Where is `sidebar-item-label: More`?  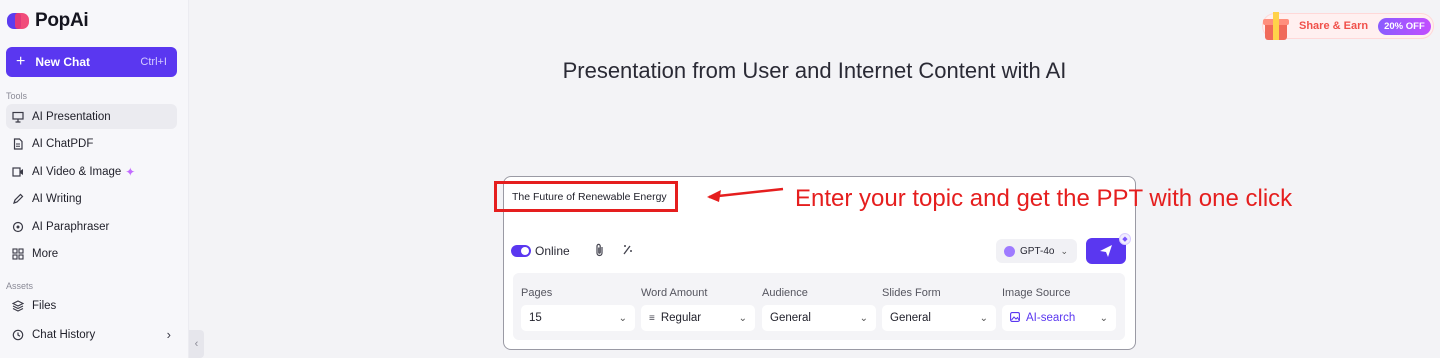
sidebar-item-label: More is located at coordinates (45, 253).